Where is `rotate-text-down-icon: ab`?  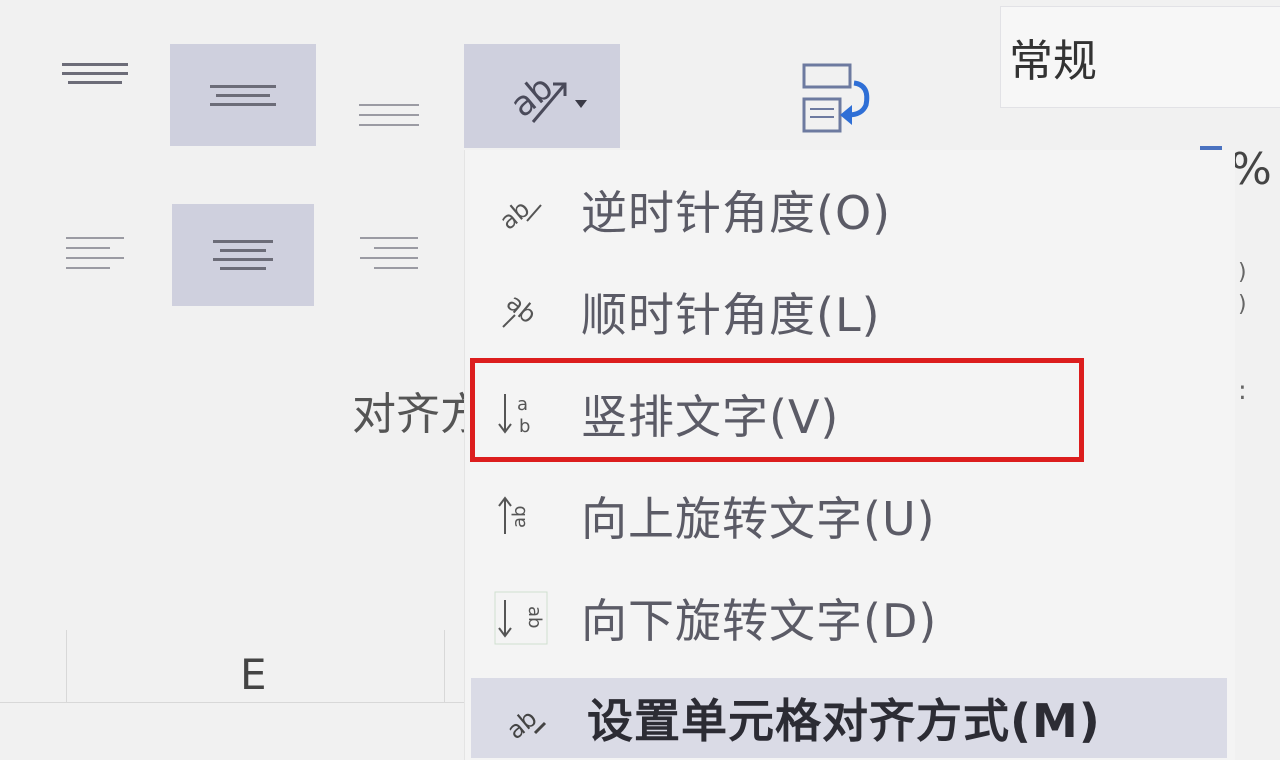 rotate-text-down-icon: ab is located at coordinates (521, 618).